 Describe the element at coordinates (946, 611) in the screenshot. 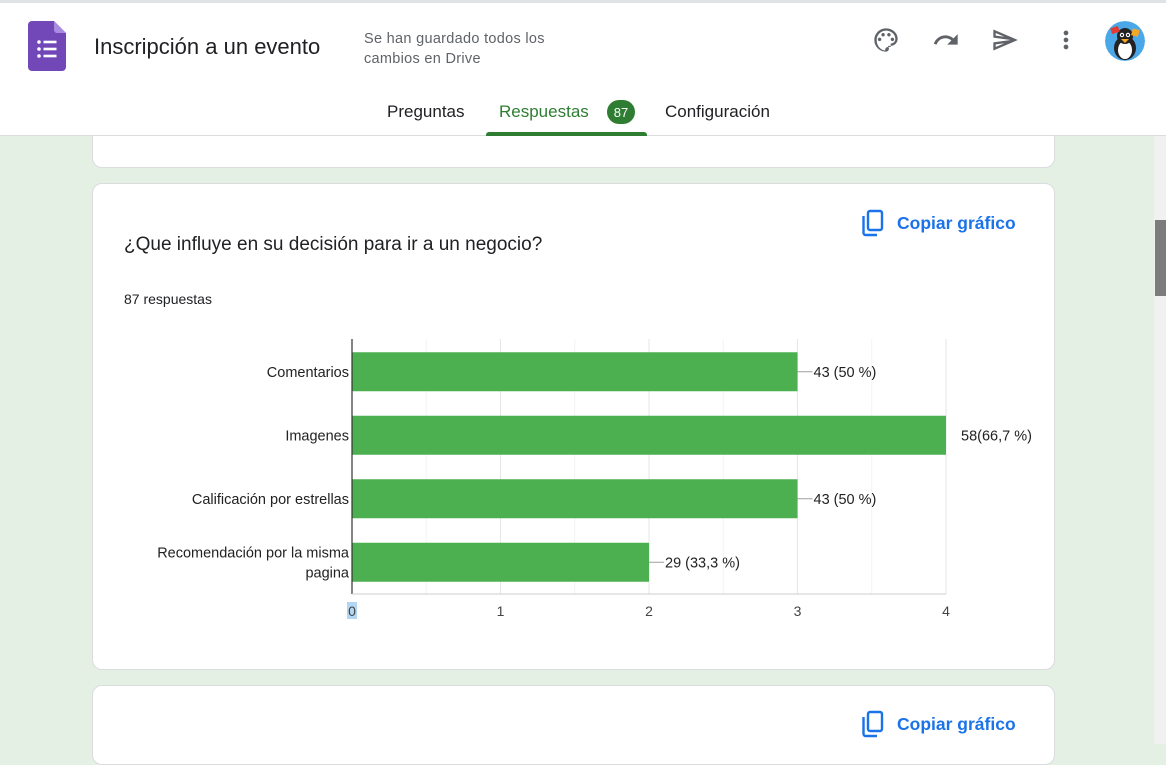

I see `x-tick-label: 4` at that location.